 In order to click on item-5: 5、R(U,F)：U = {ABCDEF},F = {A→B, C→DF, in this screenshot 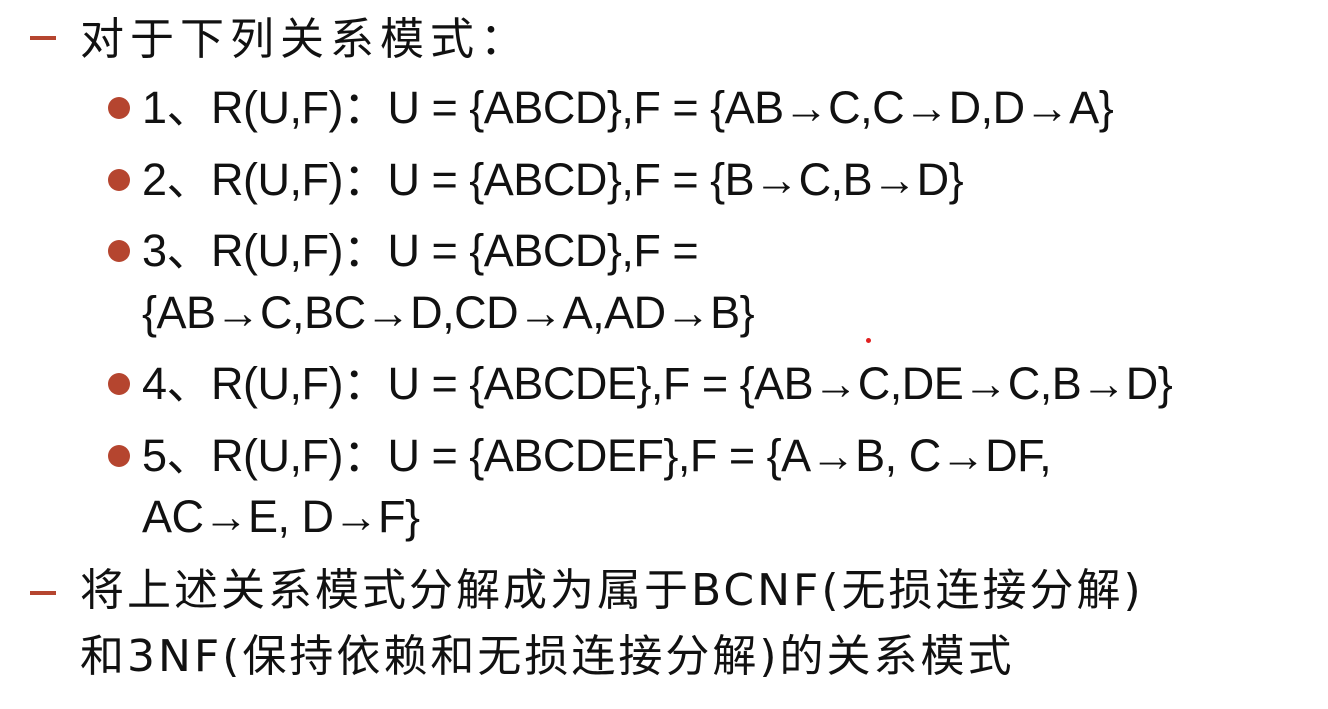, I will do `click(597, 455)`.